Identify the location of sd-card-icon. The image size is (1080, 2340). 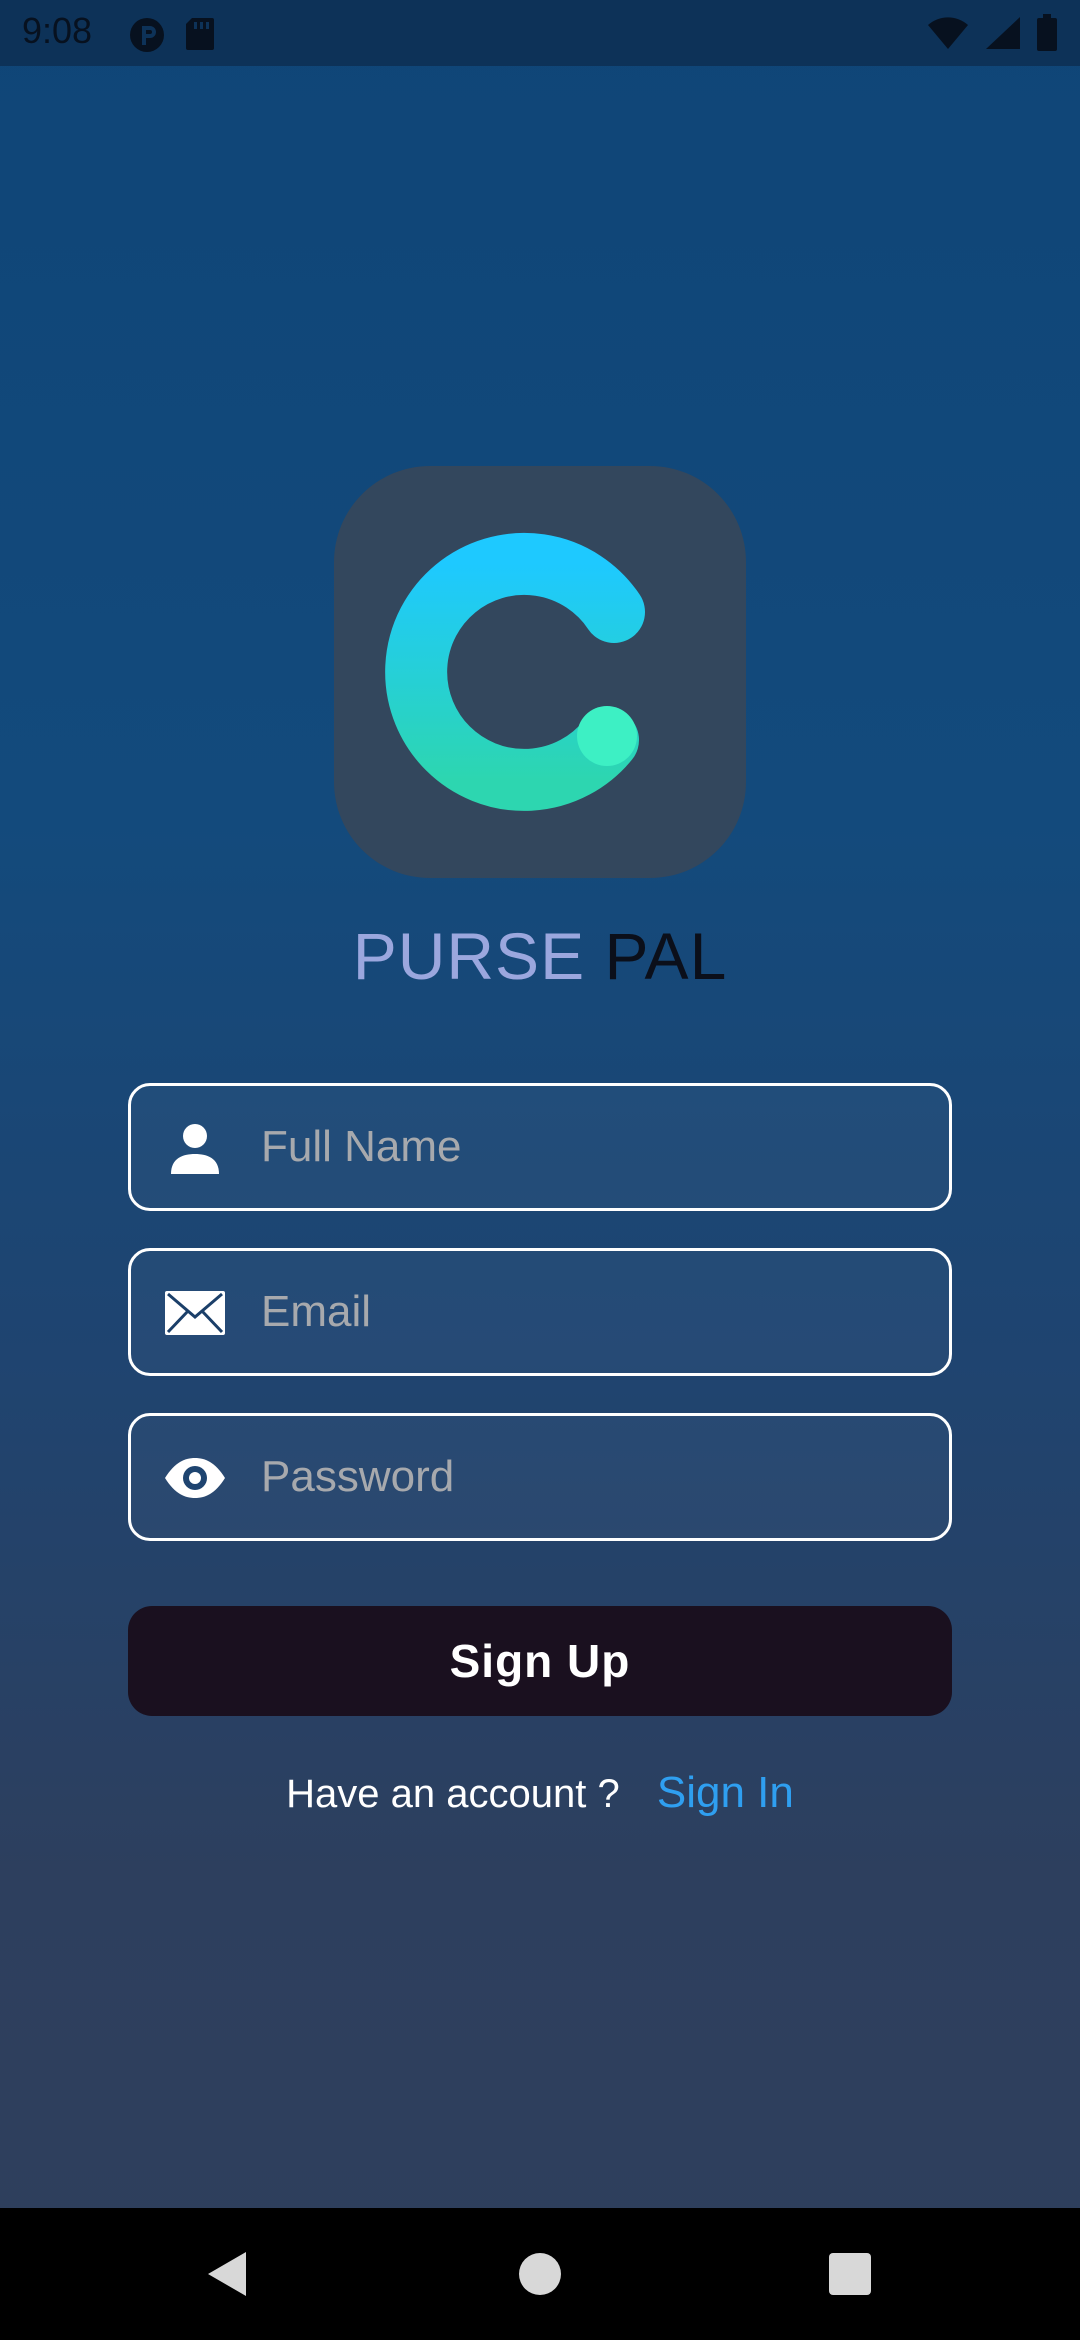
(200, 34).